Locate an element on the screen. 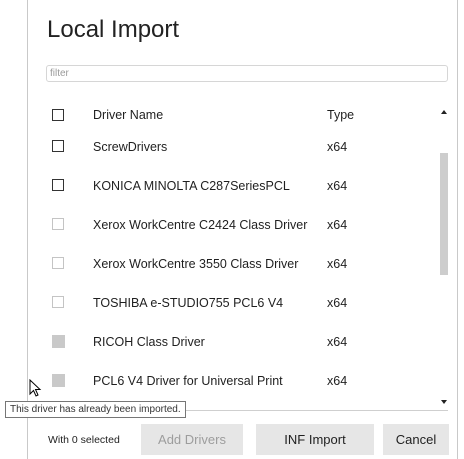  already-imported-tooltip: This driver has already been imported. is located at coordinates (95, 409).